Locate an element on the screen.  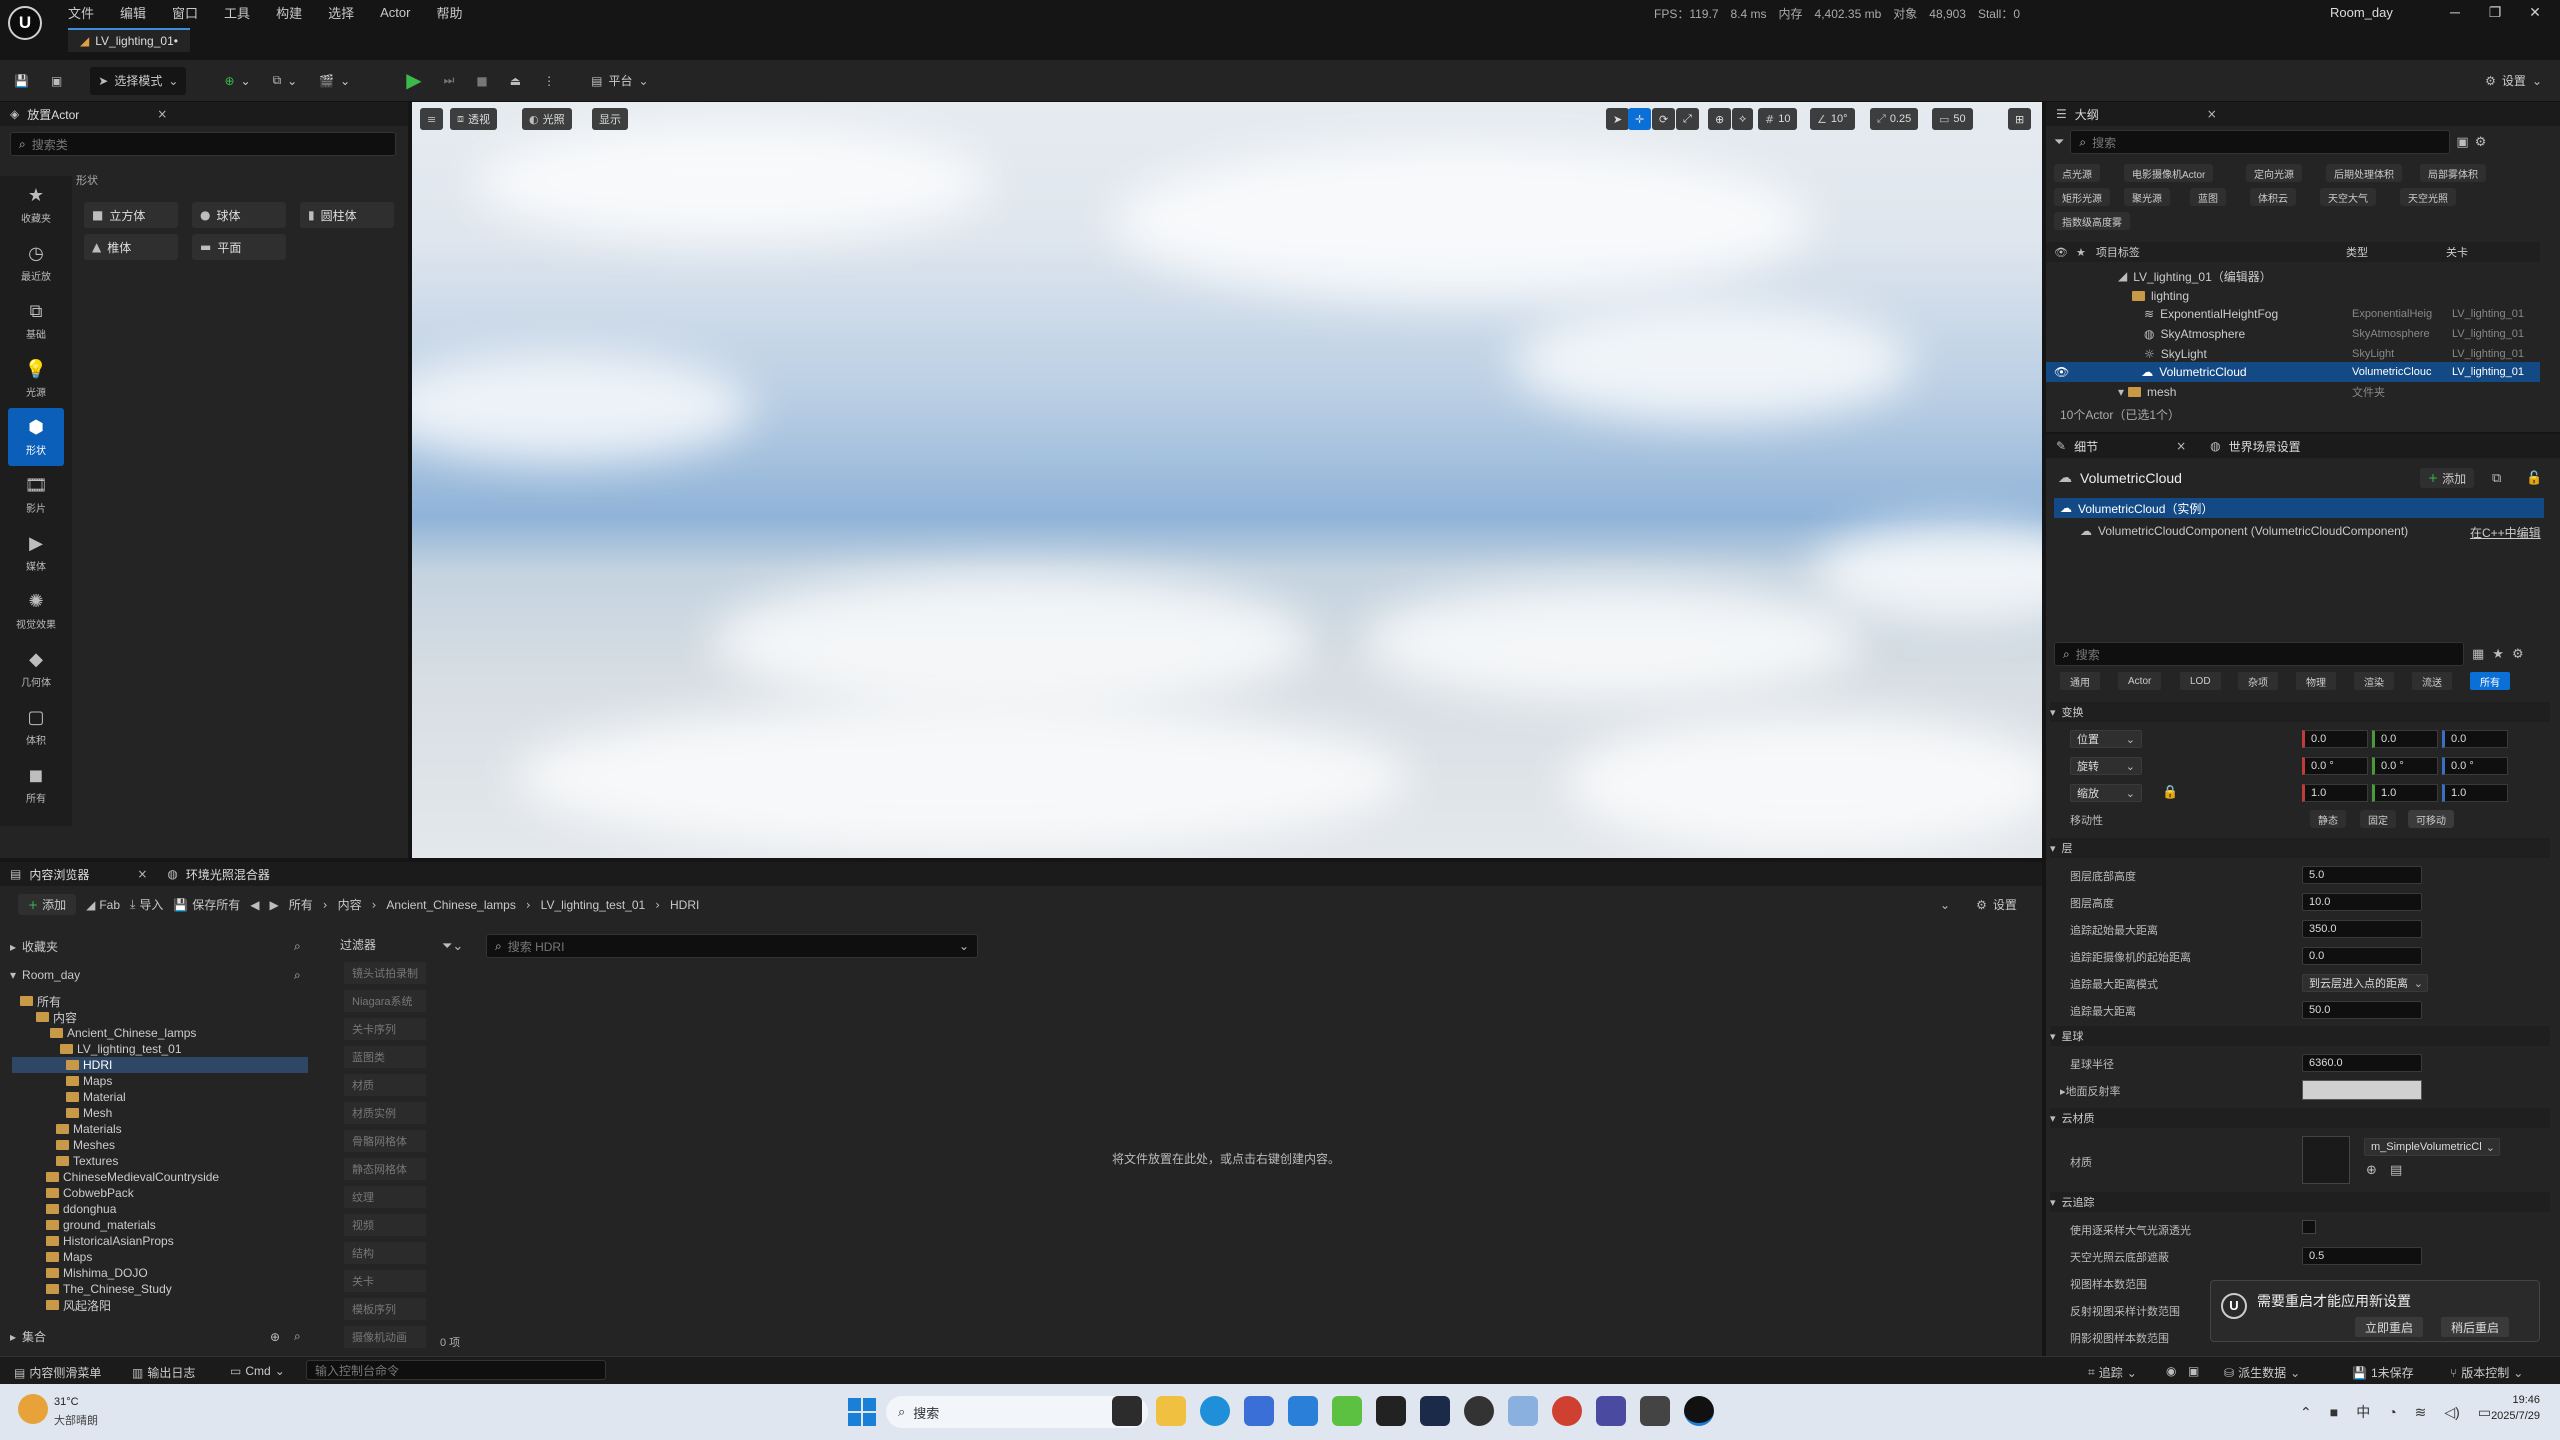
viewport-menu-button: ≡ is located at coordinates (432, 119).